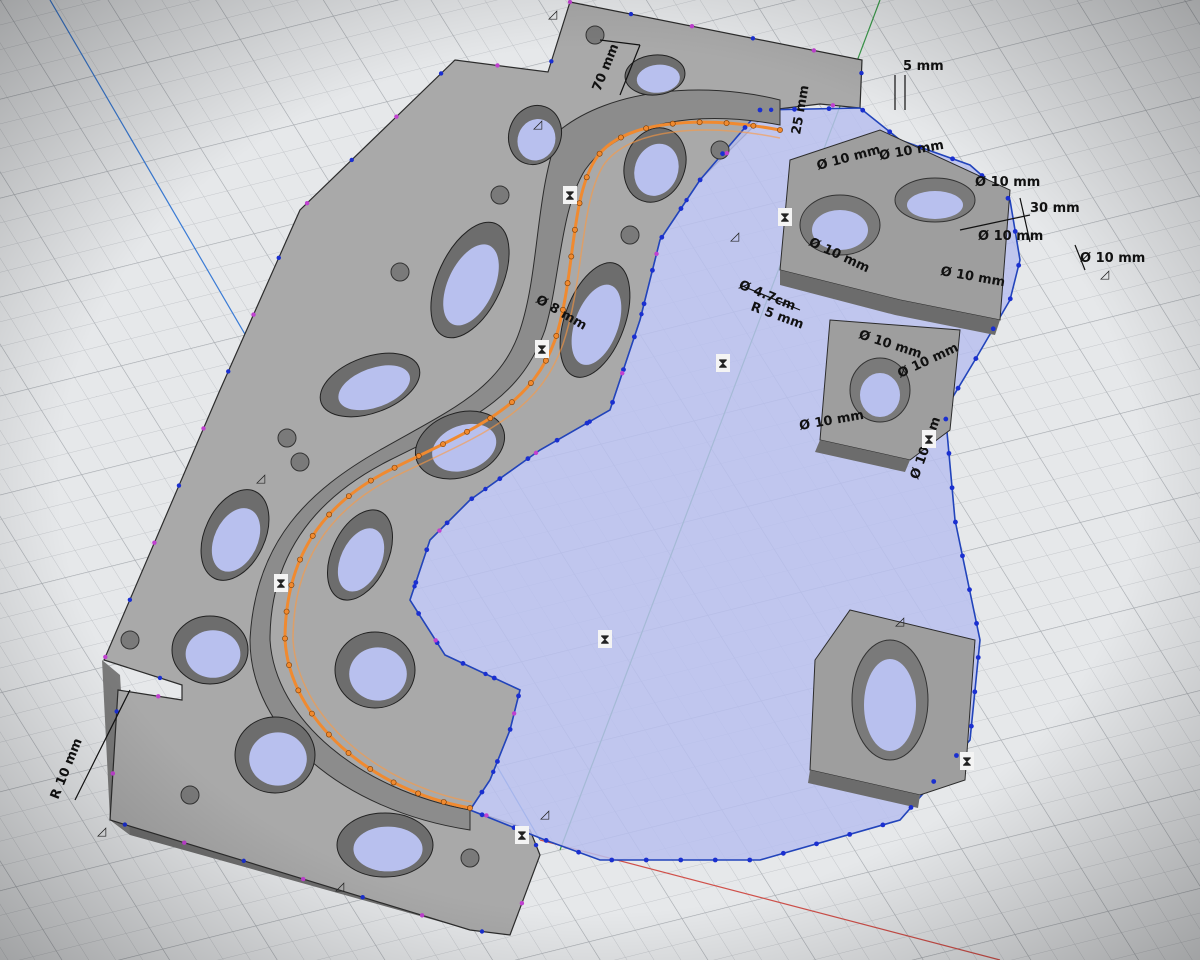 Image resolution: width=1200 pixels, height=960 pixels. Describe the element at coordinates (892, 708) in the screenshot. I see `right-lower-block` at that location.